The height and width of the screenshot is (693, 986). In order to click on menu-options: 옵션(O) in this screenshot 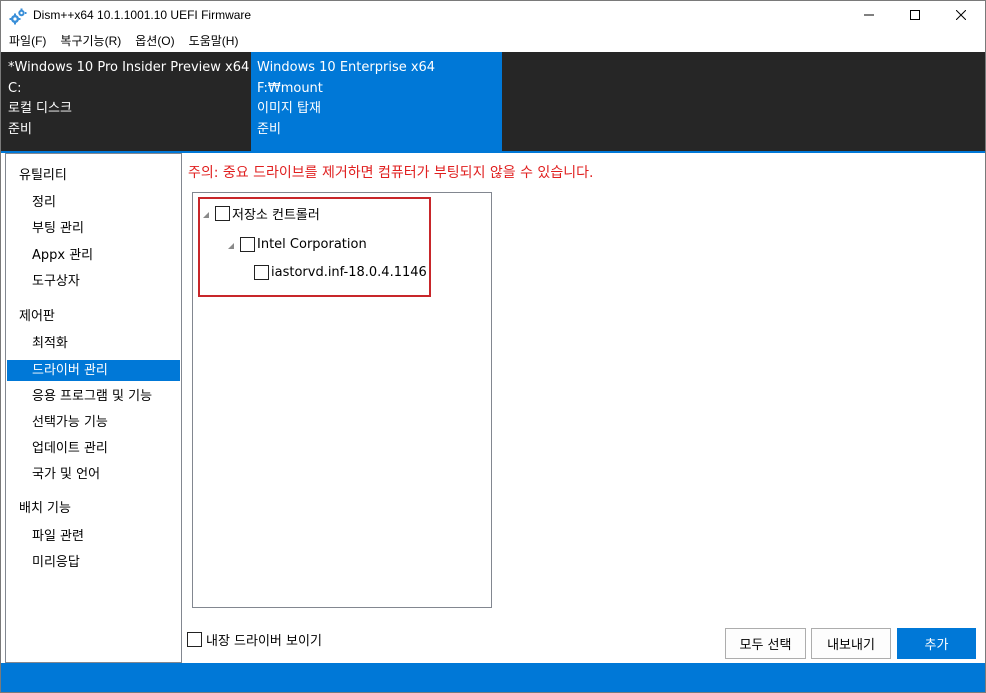, I will do `click(154, 42)`.